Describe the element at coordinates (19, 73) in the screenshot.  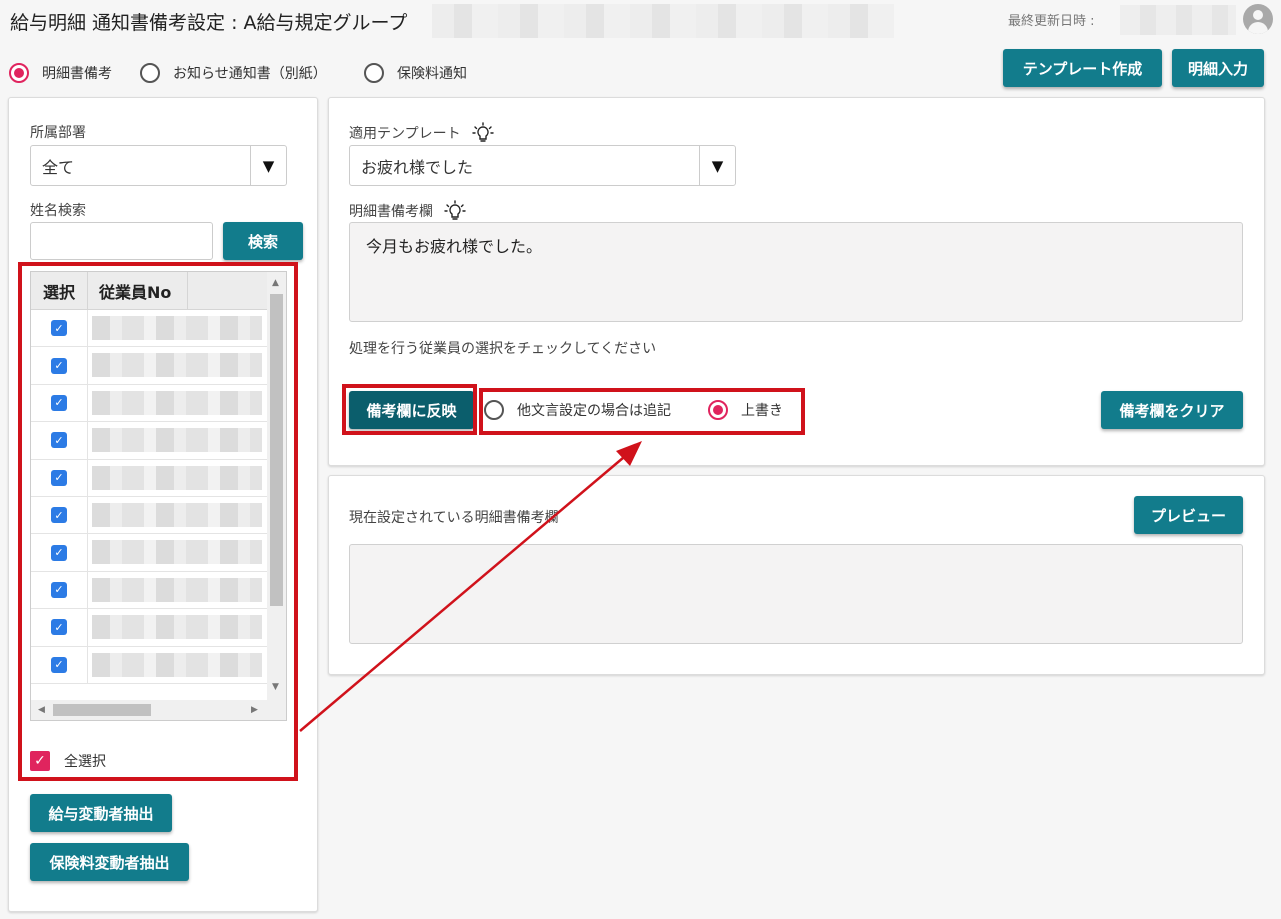
I see `radio-selected-icon` at that location.